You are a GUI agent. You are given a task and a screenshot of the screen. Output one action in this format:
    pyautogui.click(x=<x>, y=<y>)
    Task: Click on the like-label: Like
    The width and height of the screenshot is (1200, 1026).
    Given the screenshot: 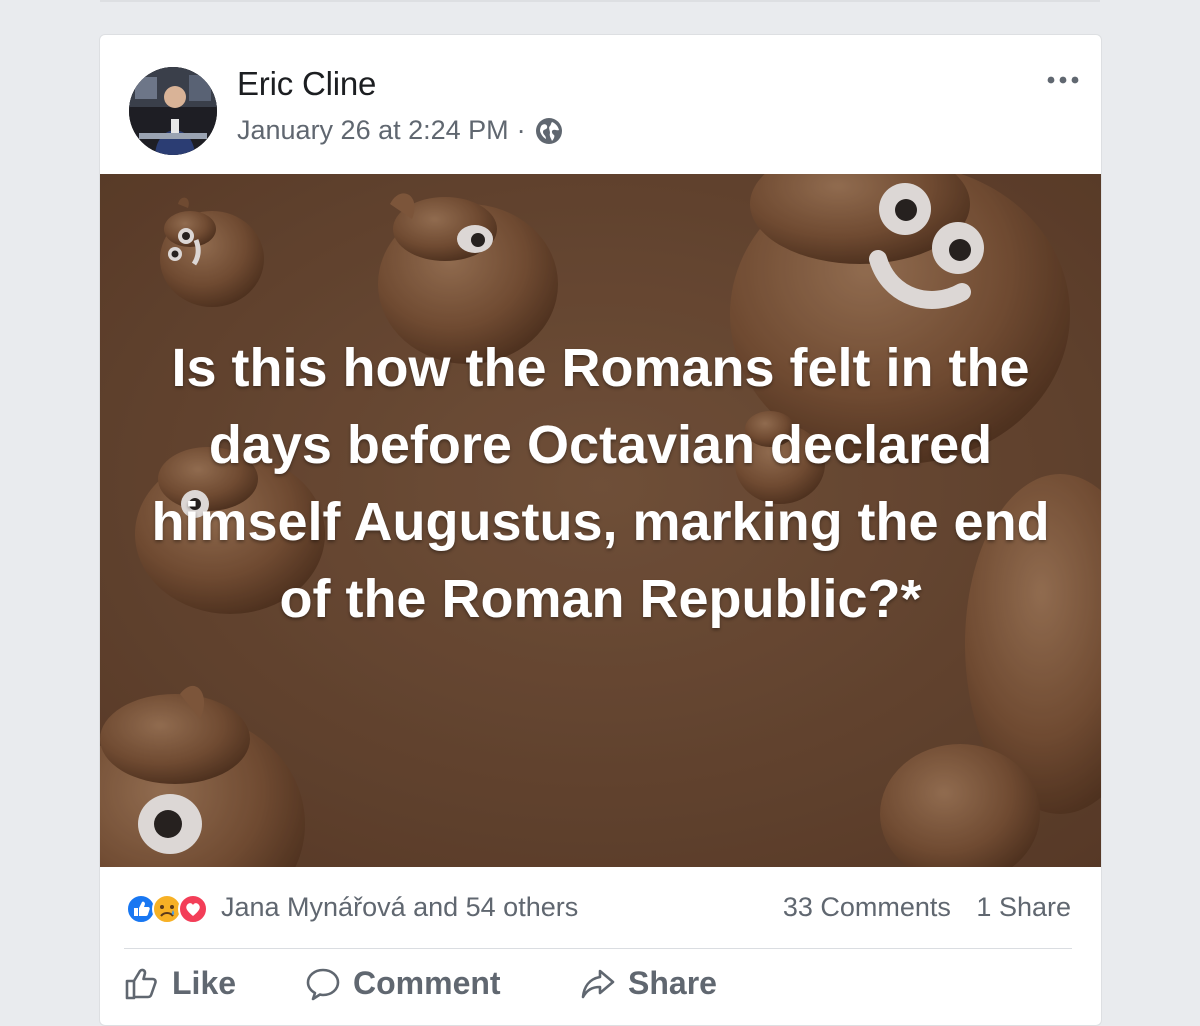 What is the action you would take?
    pyautogui.click(x=204, y=983)
    